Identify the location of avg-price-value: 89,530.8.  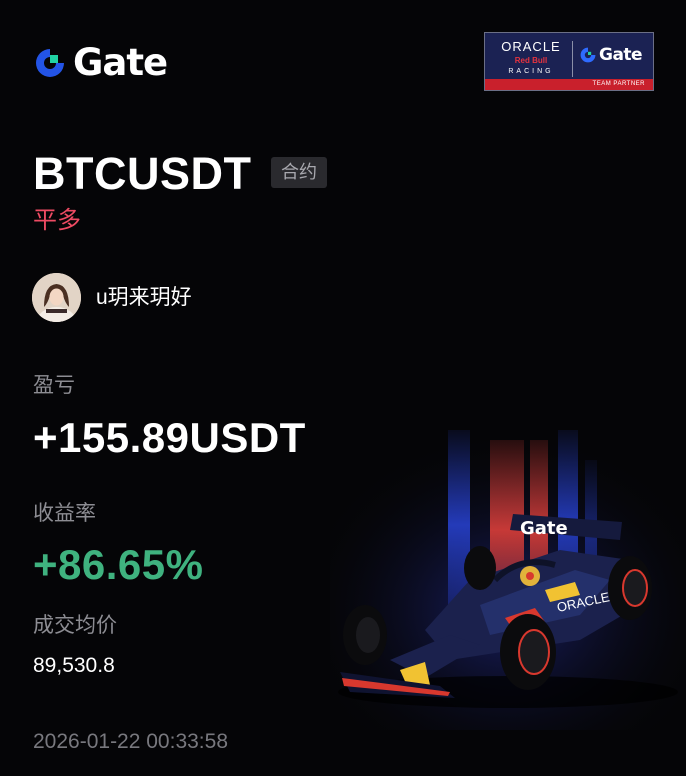
(74, 665).